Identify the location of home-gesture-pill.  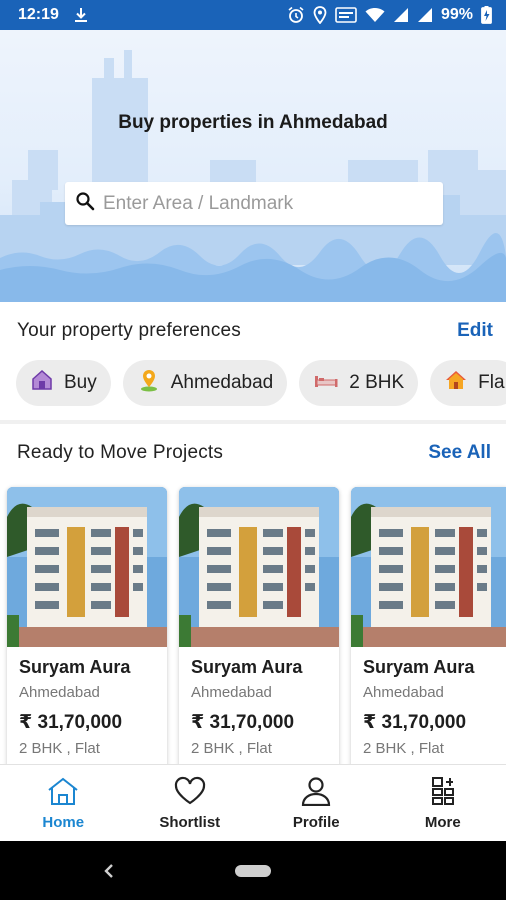
(253, 870).